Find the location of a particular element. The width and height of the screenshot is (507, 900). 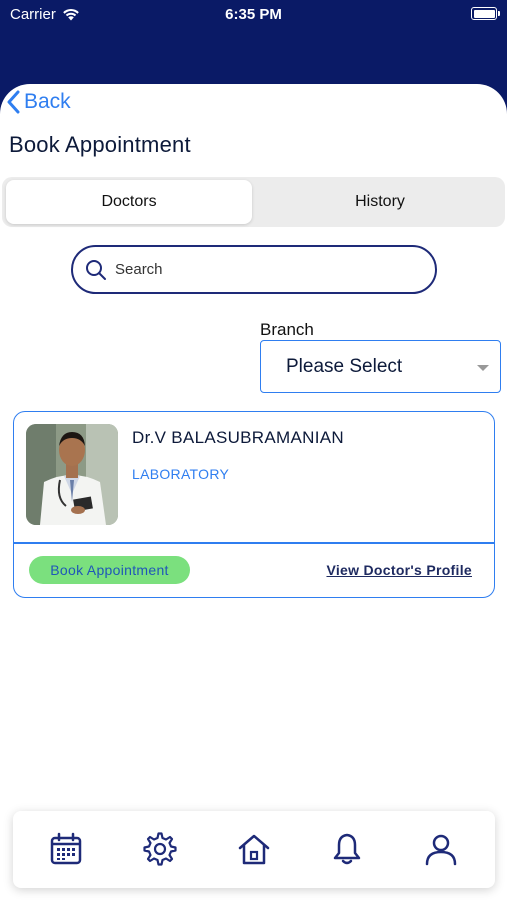

tab-notifications is located at coordinates (347, 849).